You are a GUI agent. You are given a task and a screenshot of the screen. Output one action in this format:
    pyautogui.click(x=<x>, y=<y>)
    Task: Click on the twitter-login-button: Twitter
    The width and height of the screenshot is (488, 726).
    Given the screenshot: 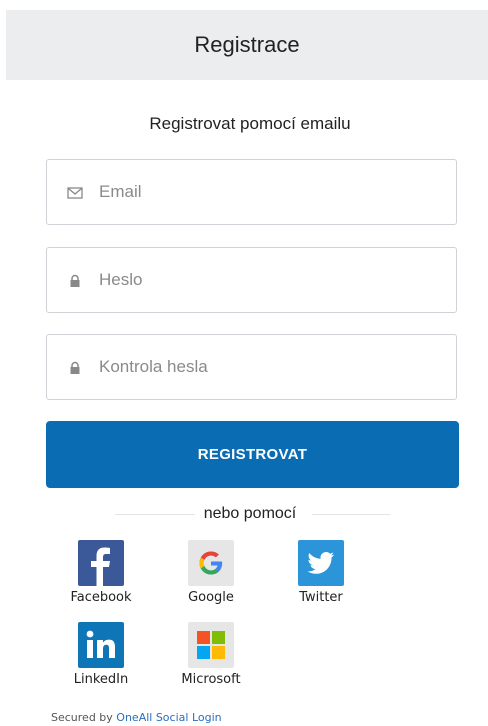 What is the action you would take?
    pyautogui.click(x=321, y=572)
    